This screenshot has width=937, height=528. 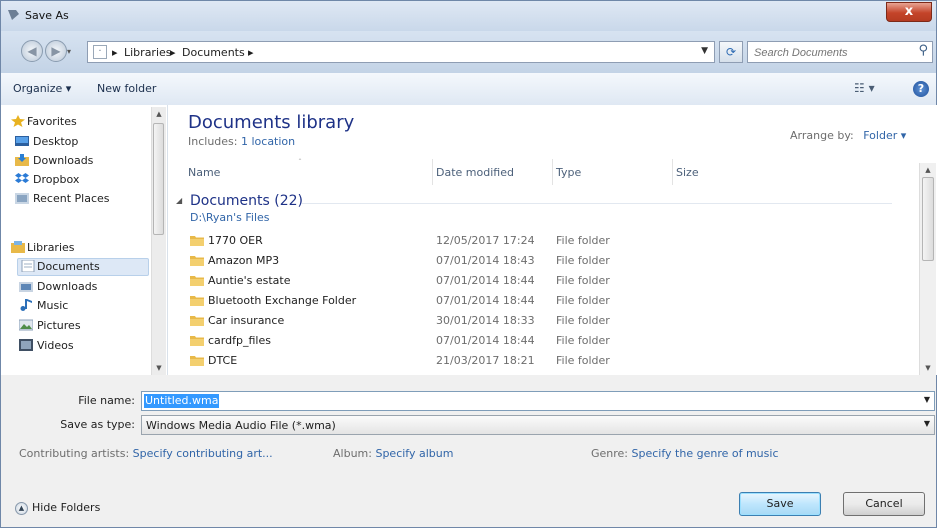 What do you see at coordinates (352, 453) in the screenshot?
I see `album-label: Album:` at bounding box center [352, 453].